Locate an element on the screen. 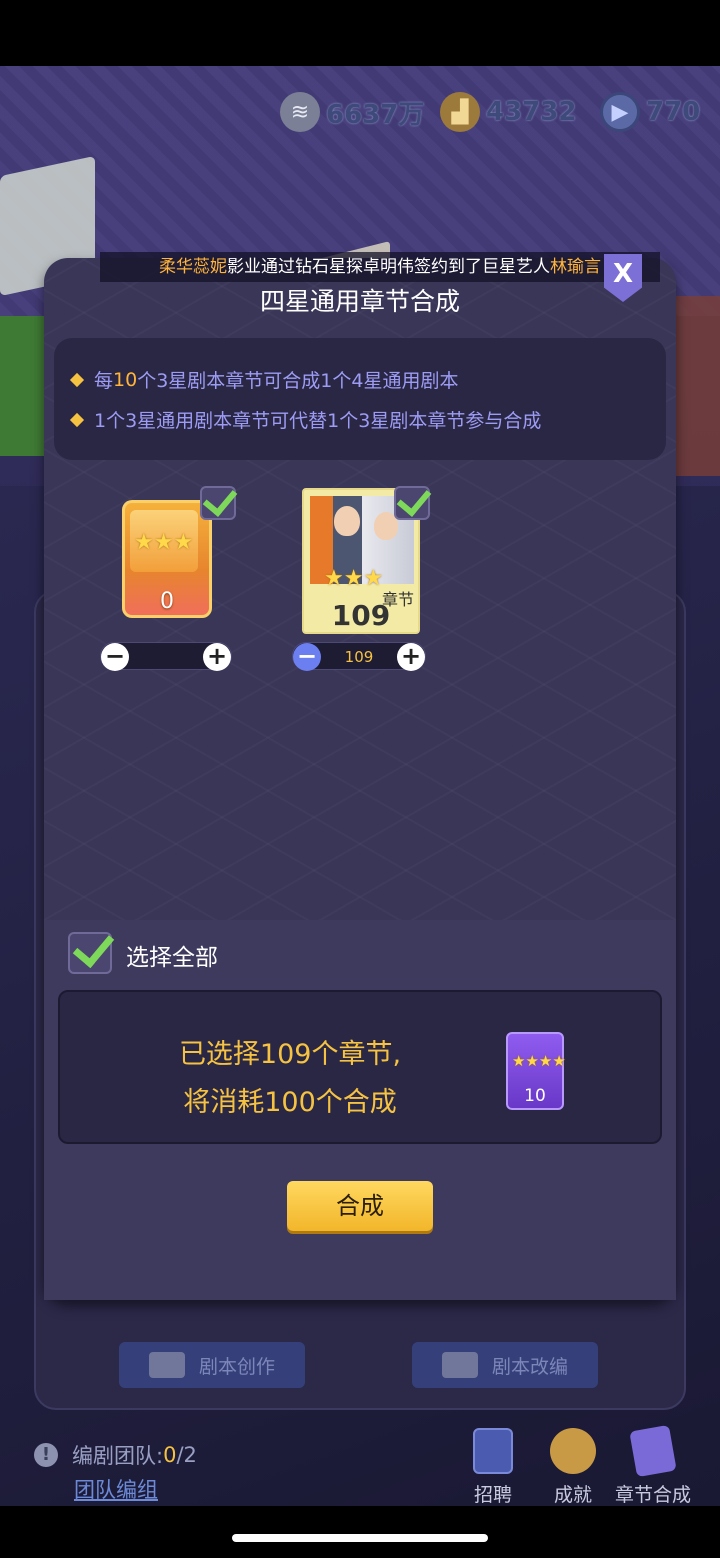 The height and width of the screenshot is (1558, 720). result-count: 10 is located at coordinates (535, 1096).